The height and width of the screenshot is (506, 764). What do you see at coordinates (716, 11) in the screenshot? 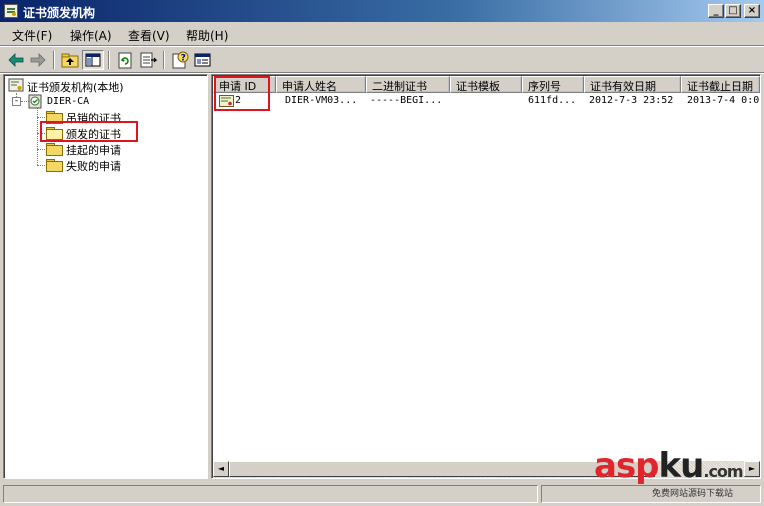
I see `minimize-button: _` at bounding box center [716, 11].